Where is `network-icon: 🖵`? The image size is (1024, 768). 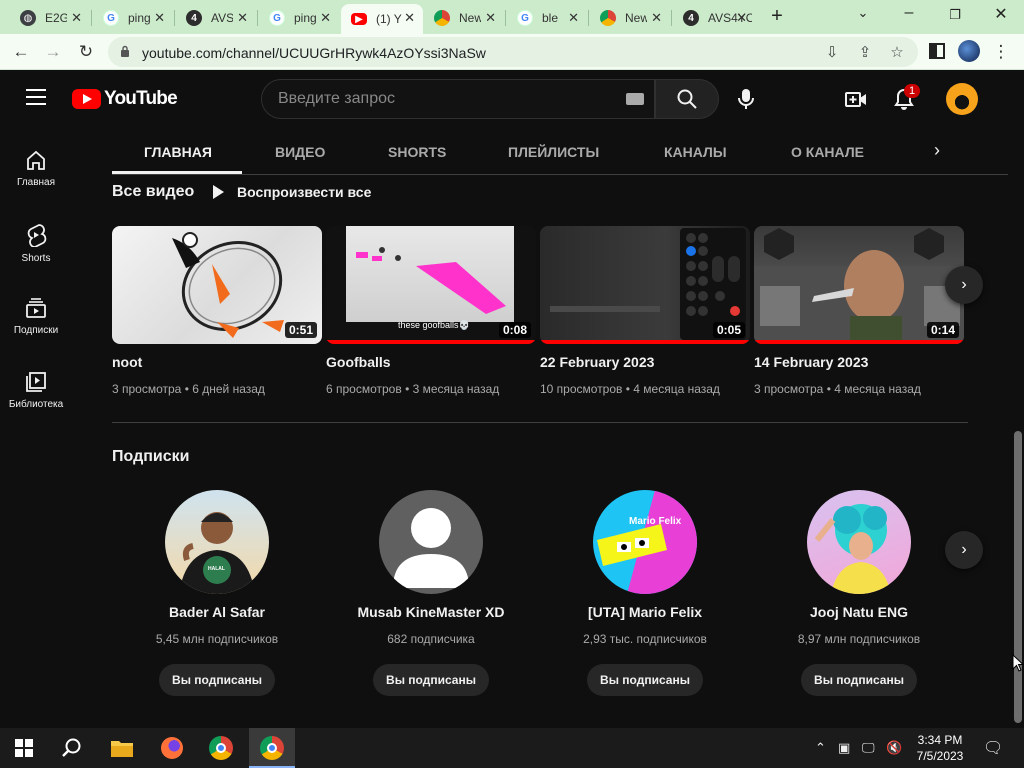
network-icon: 🖵 is located at coordinates (868, 748).